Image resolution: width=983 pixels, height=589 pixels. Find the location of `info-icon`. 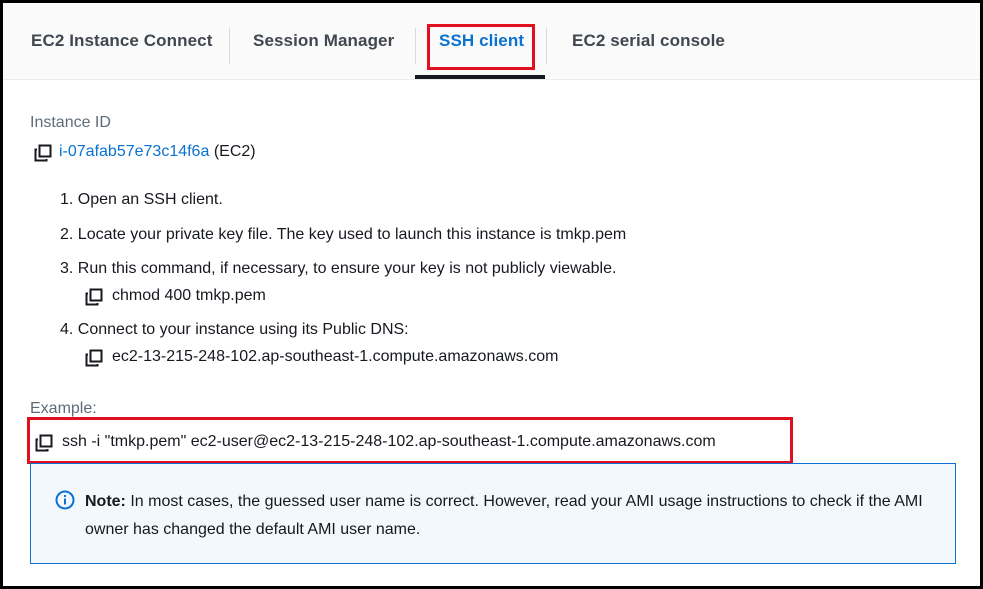

info-icon is located at coordinates (65, 500).